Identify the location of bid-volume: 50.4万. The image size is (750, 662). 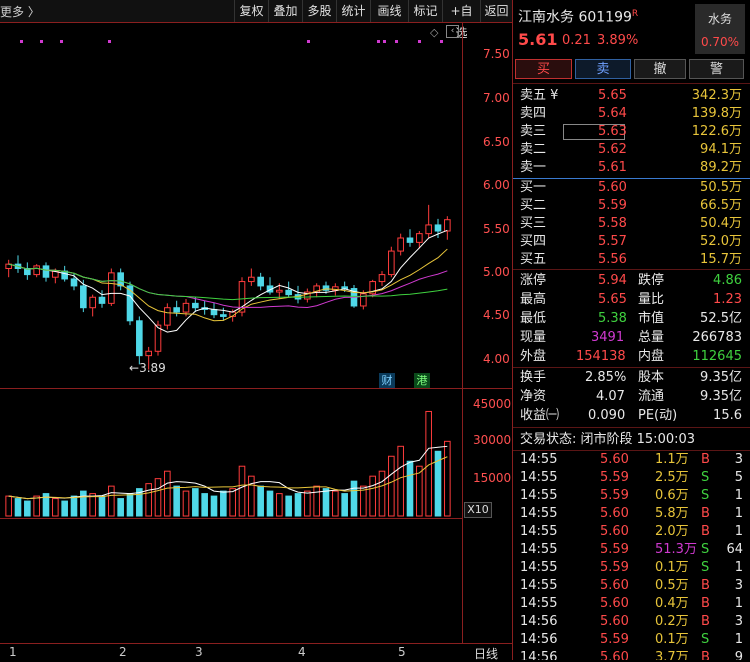
(721, 223).